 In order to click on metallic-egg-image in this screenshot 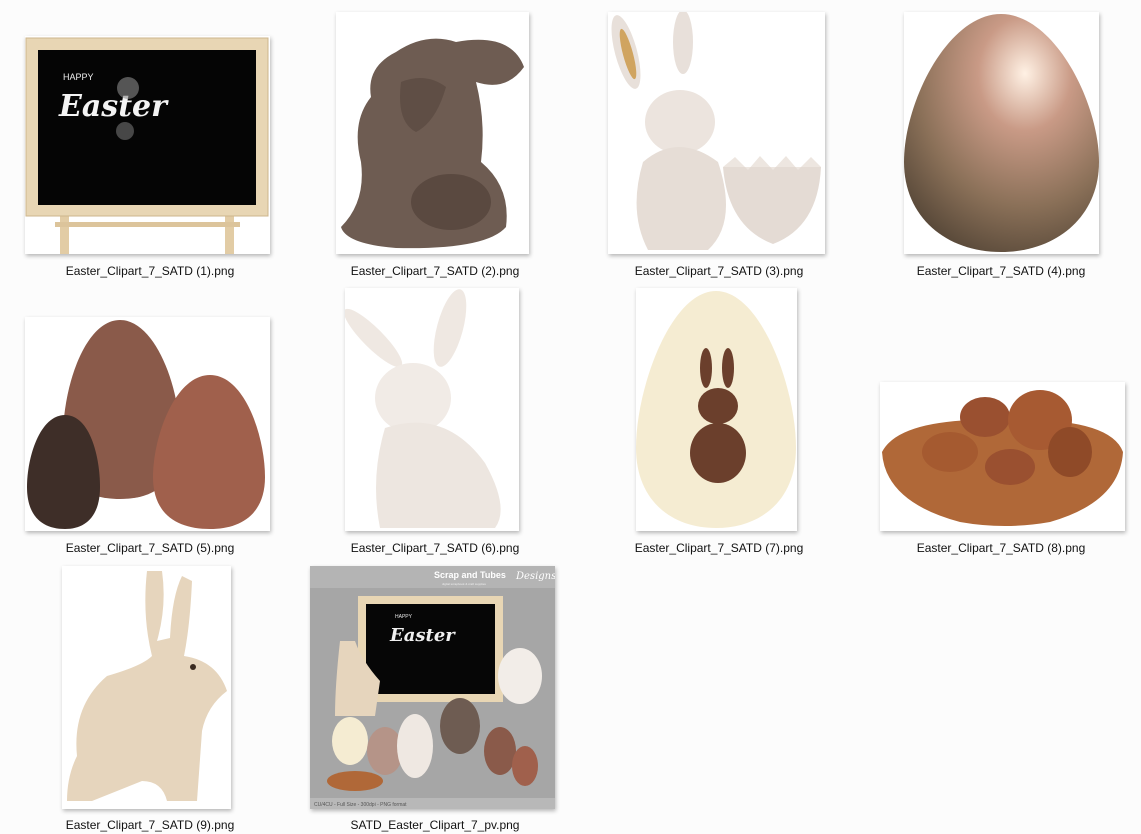, I will do `click(1001, 133)`.